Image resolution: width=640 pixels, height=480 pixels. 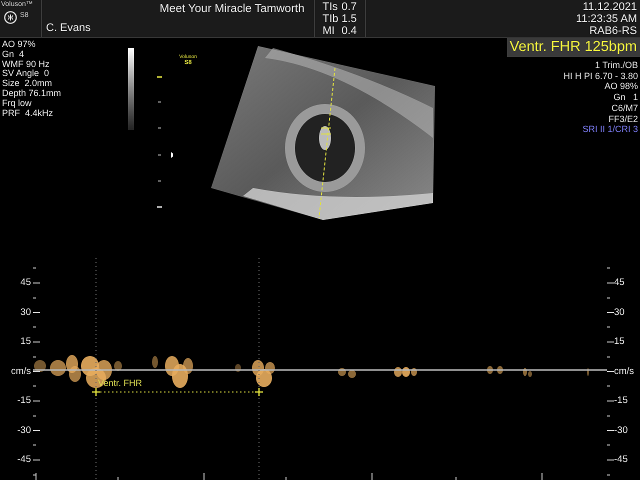 What do you see at coordinates (621, 86) in the screenshot?
I see `scan-setting: AO 98%` at bounding box center [621, 86].